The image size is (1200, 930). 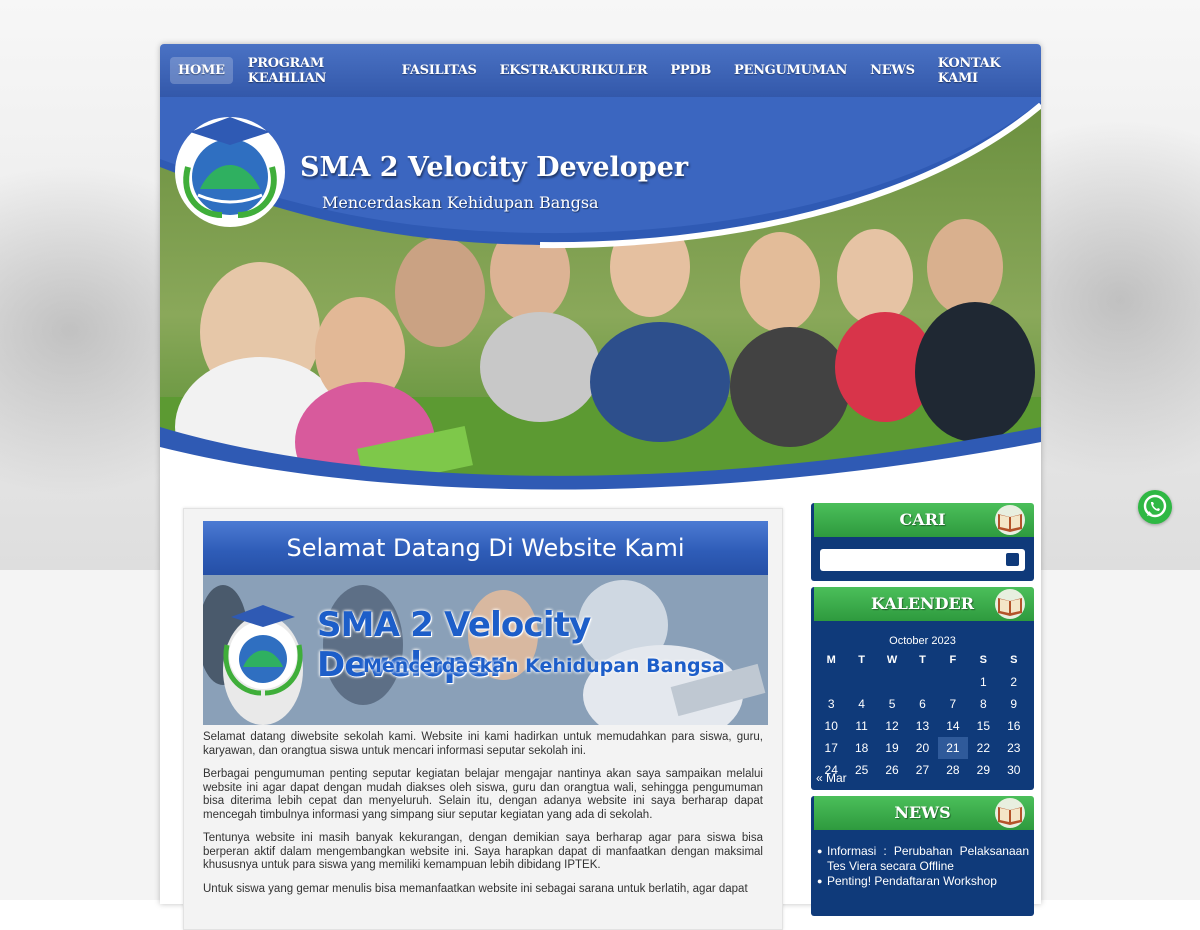 I want to click on news-item: Penting! Pendaftaran Workshop, so click(x=923, y=881).